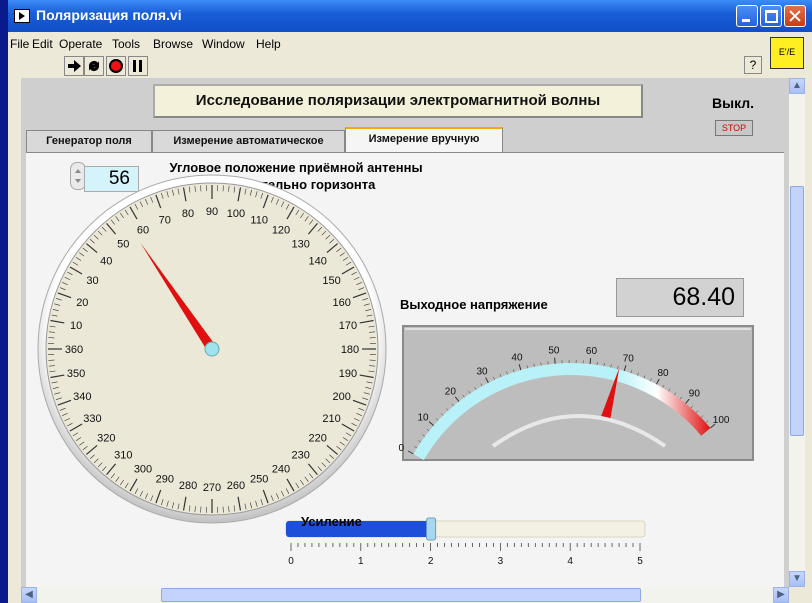 The height and width of the screenshot is (603, 812). What do you see at coordinates (80, 44) in the screenshot?
I see `menu-operate: Operate` at bounding box center [80, 44].